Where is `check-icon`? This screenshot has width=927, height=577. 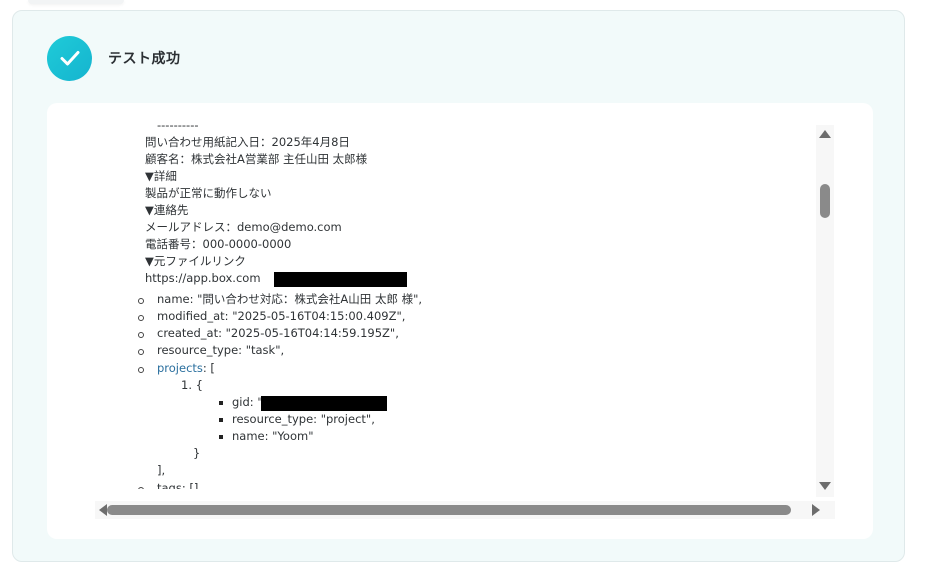 check-icon is located at coordinates (69, 58).